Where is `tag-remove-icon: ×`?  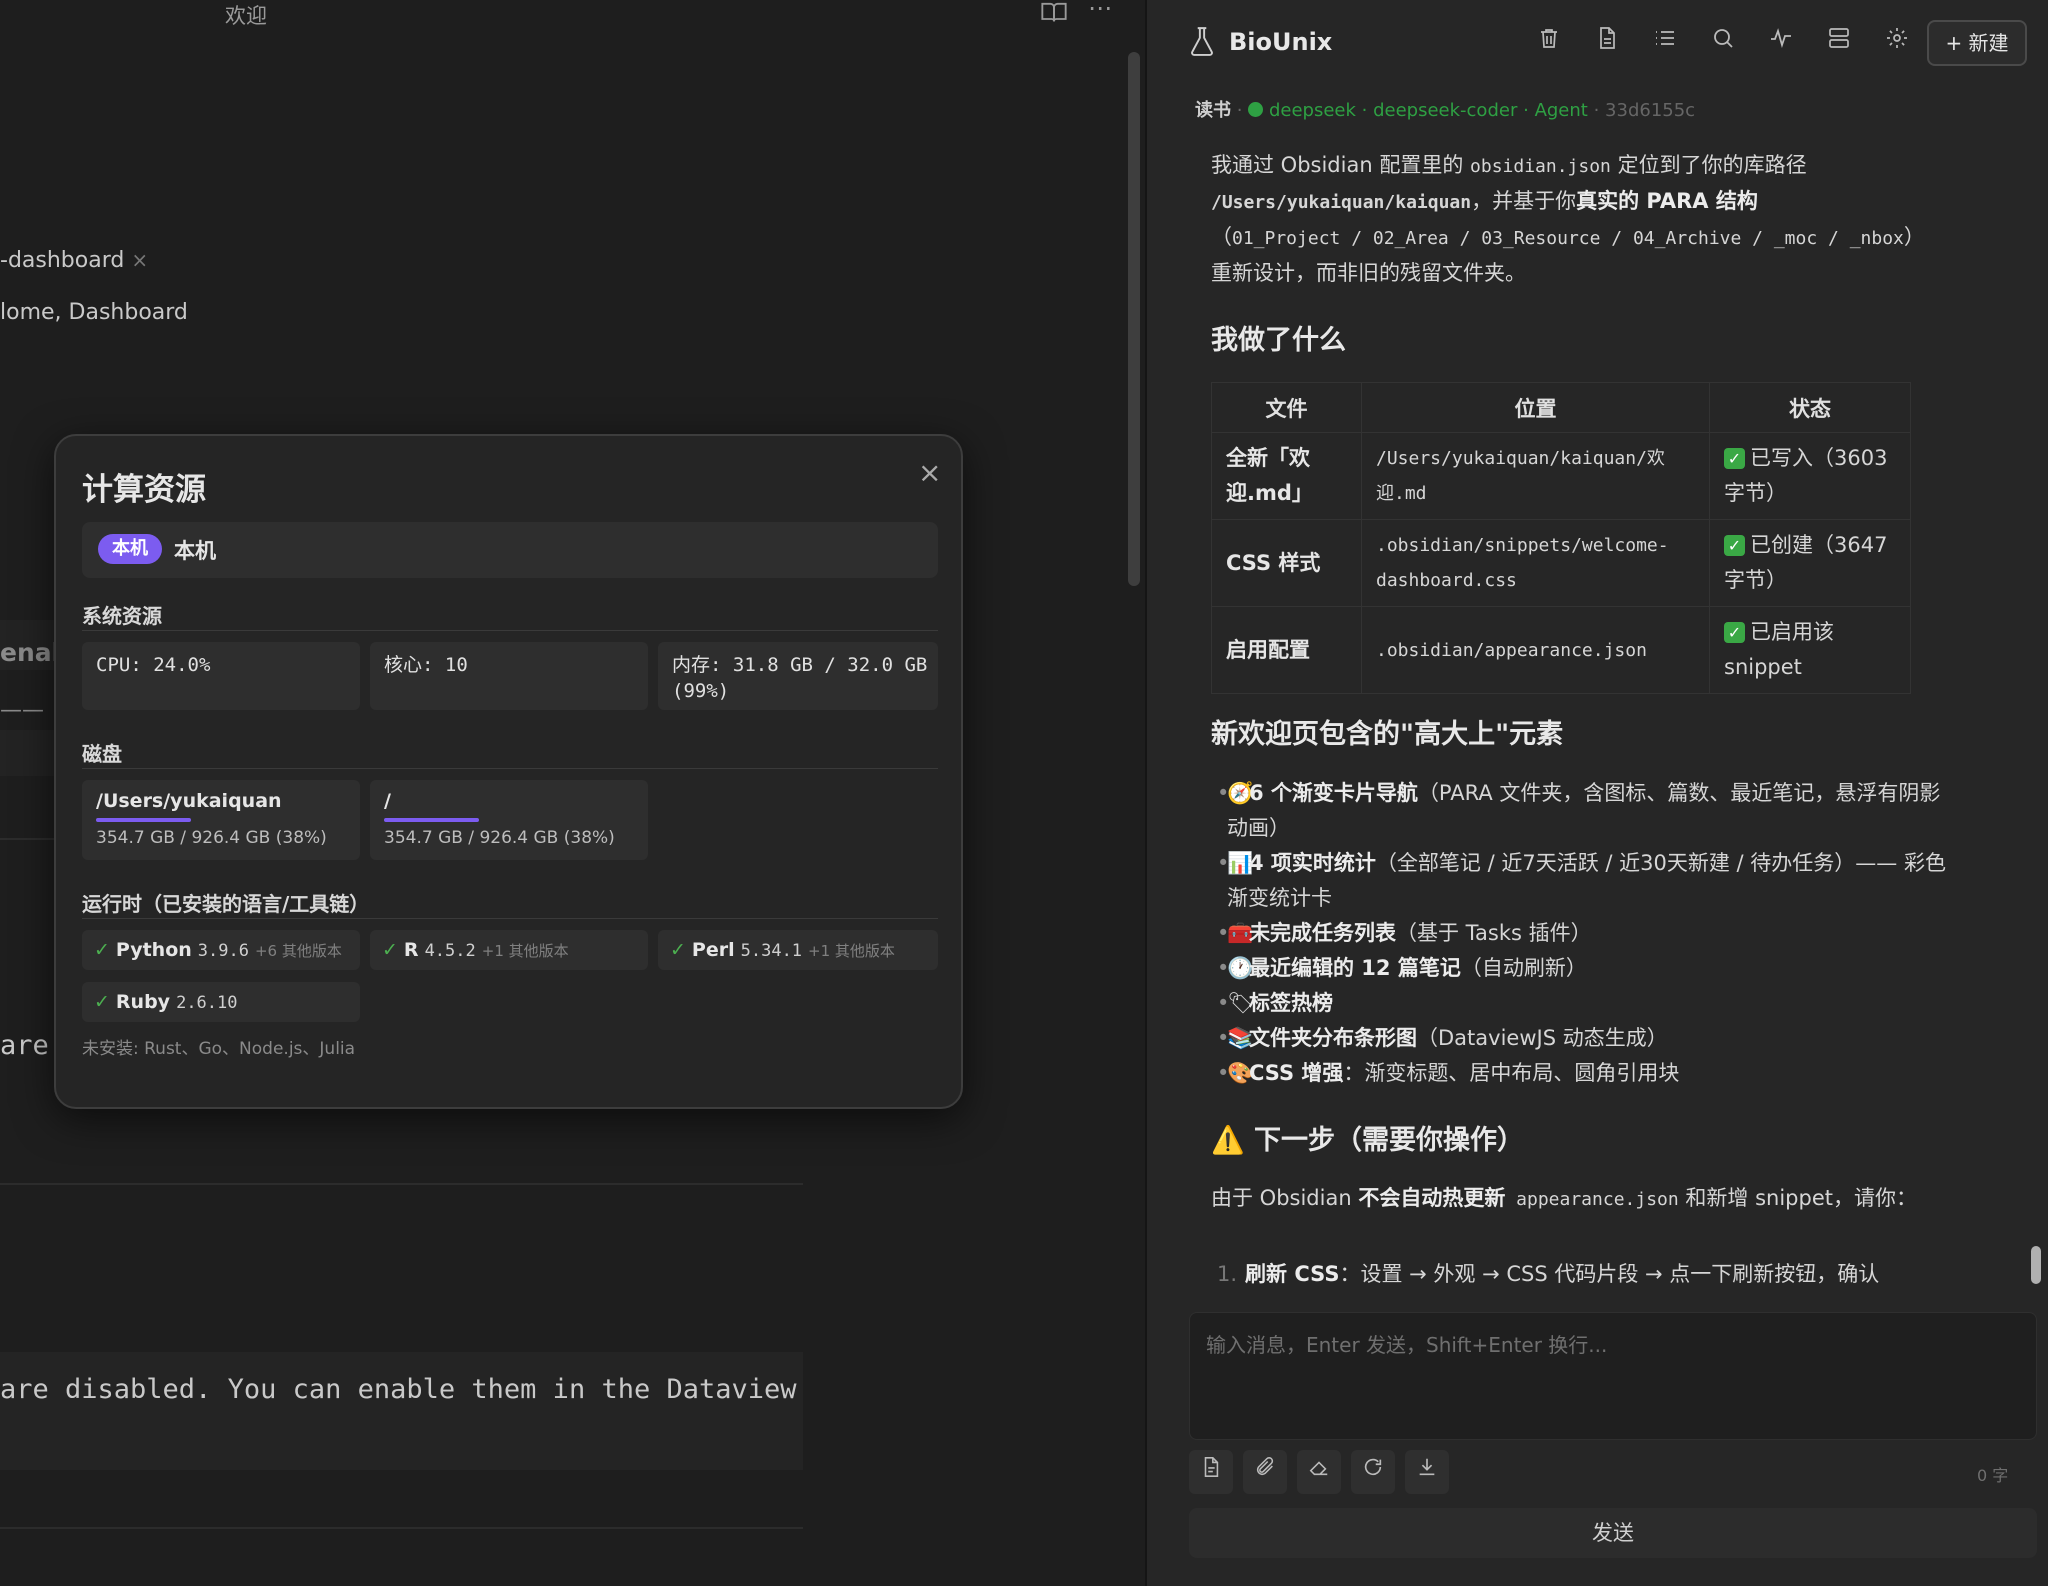
tag-remove-icon: × is located at coordinates (139, 260).